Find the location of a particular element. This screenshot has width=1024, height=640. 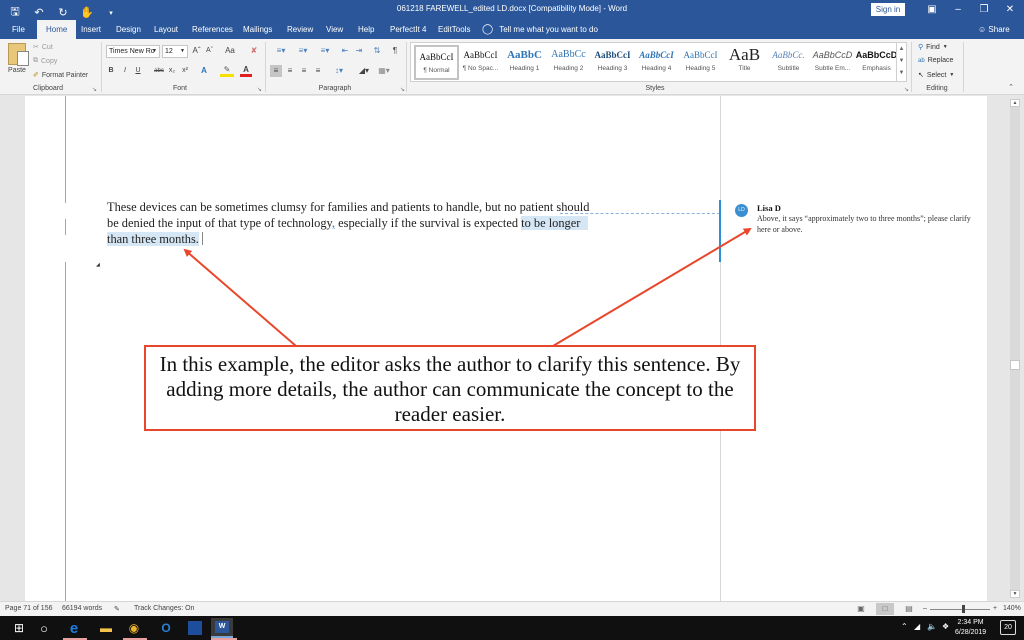

tab-file: File is located at coordinates (18, 29).